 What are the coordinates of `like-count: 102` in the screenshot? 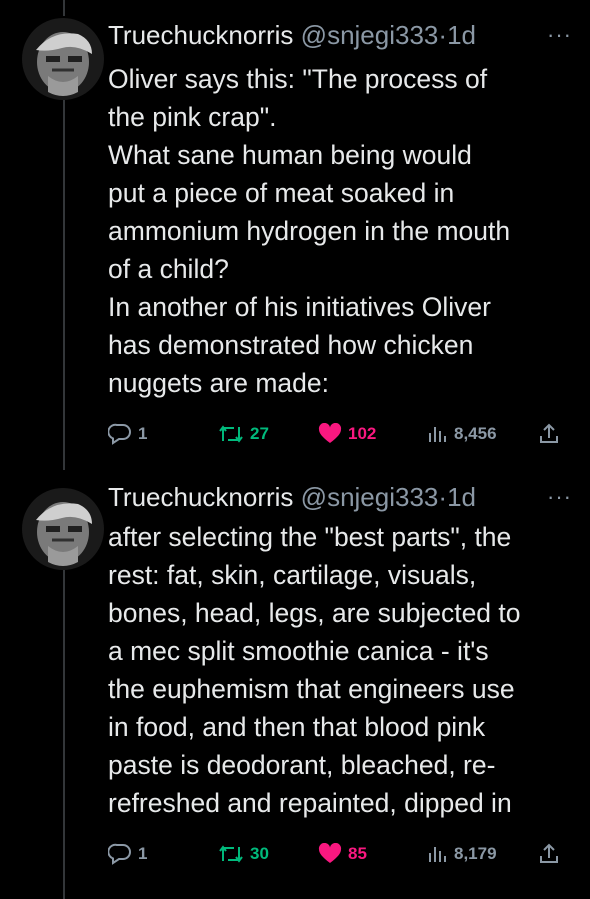 It's located at (362, 433).